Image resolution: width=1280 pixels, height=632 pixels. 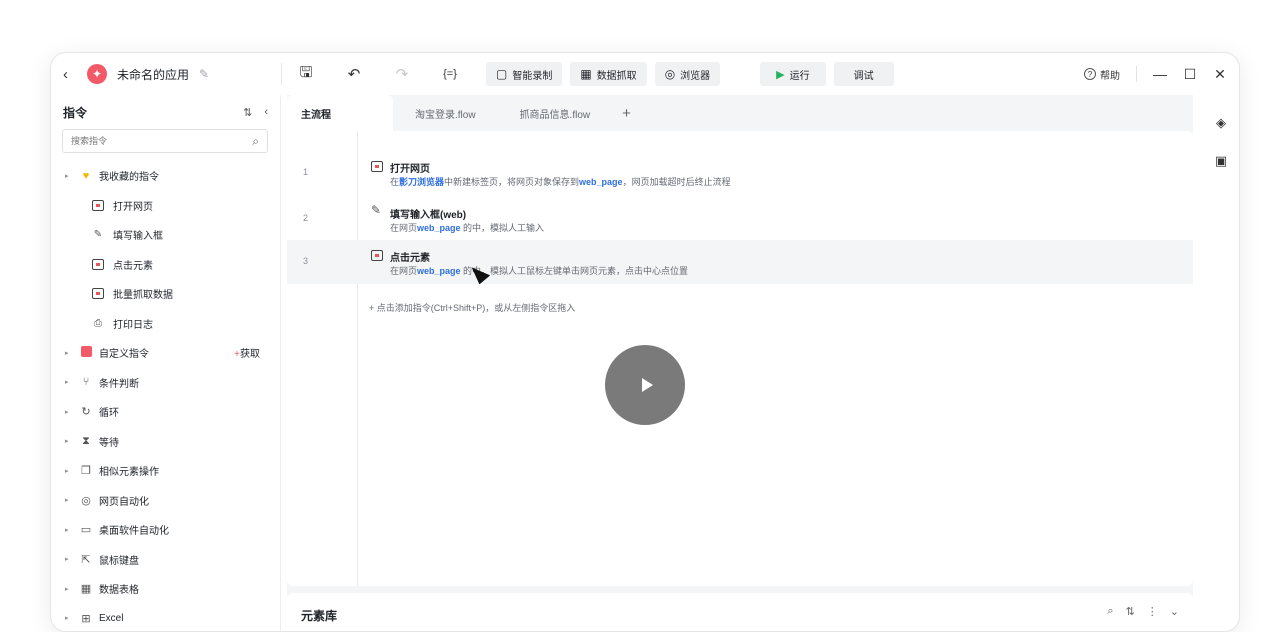 I want to click on sidebar-item-favorites: ▸ ♥ 我收藏的指令, so click(x=165, y=176).